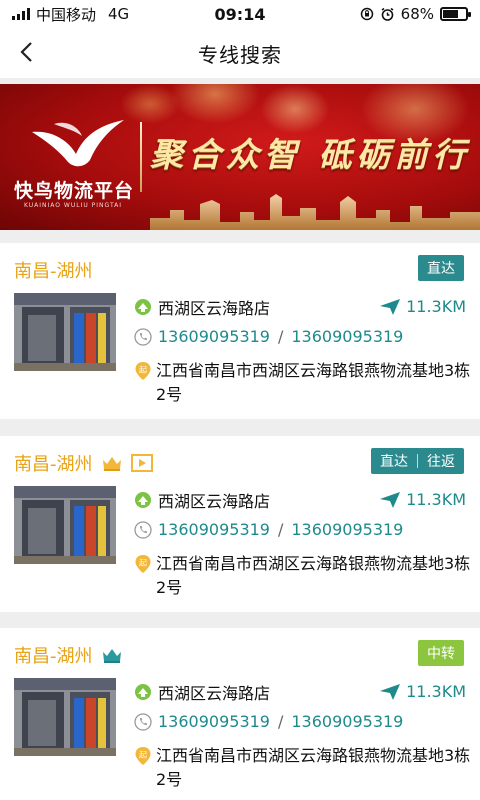  Describe the element at coordinates (112, 655) in the screenshot. I see `teal-crown-icon` at that location.